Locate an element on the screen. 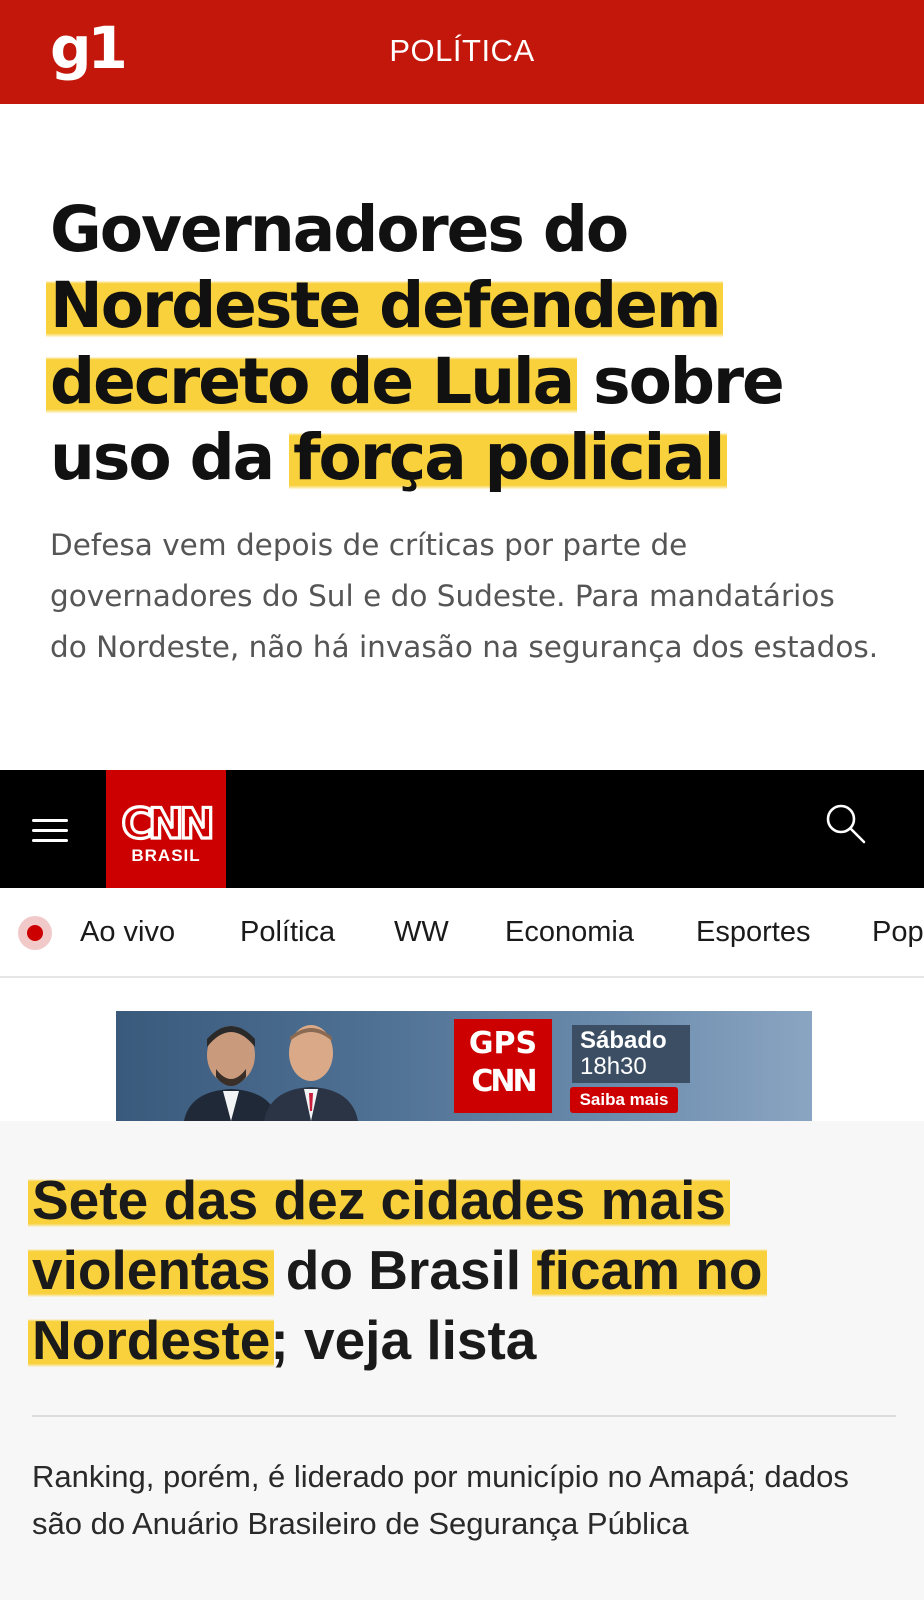 The width and height of the screenshot is (924, 1600). cnn-header: CNN BRASIL is located at coordinates (462, 829).